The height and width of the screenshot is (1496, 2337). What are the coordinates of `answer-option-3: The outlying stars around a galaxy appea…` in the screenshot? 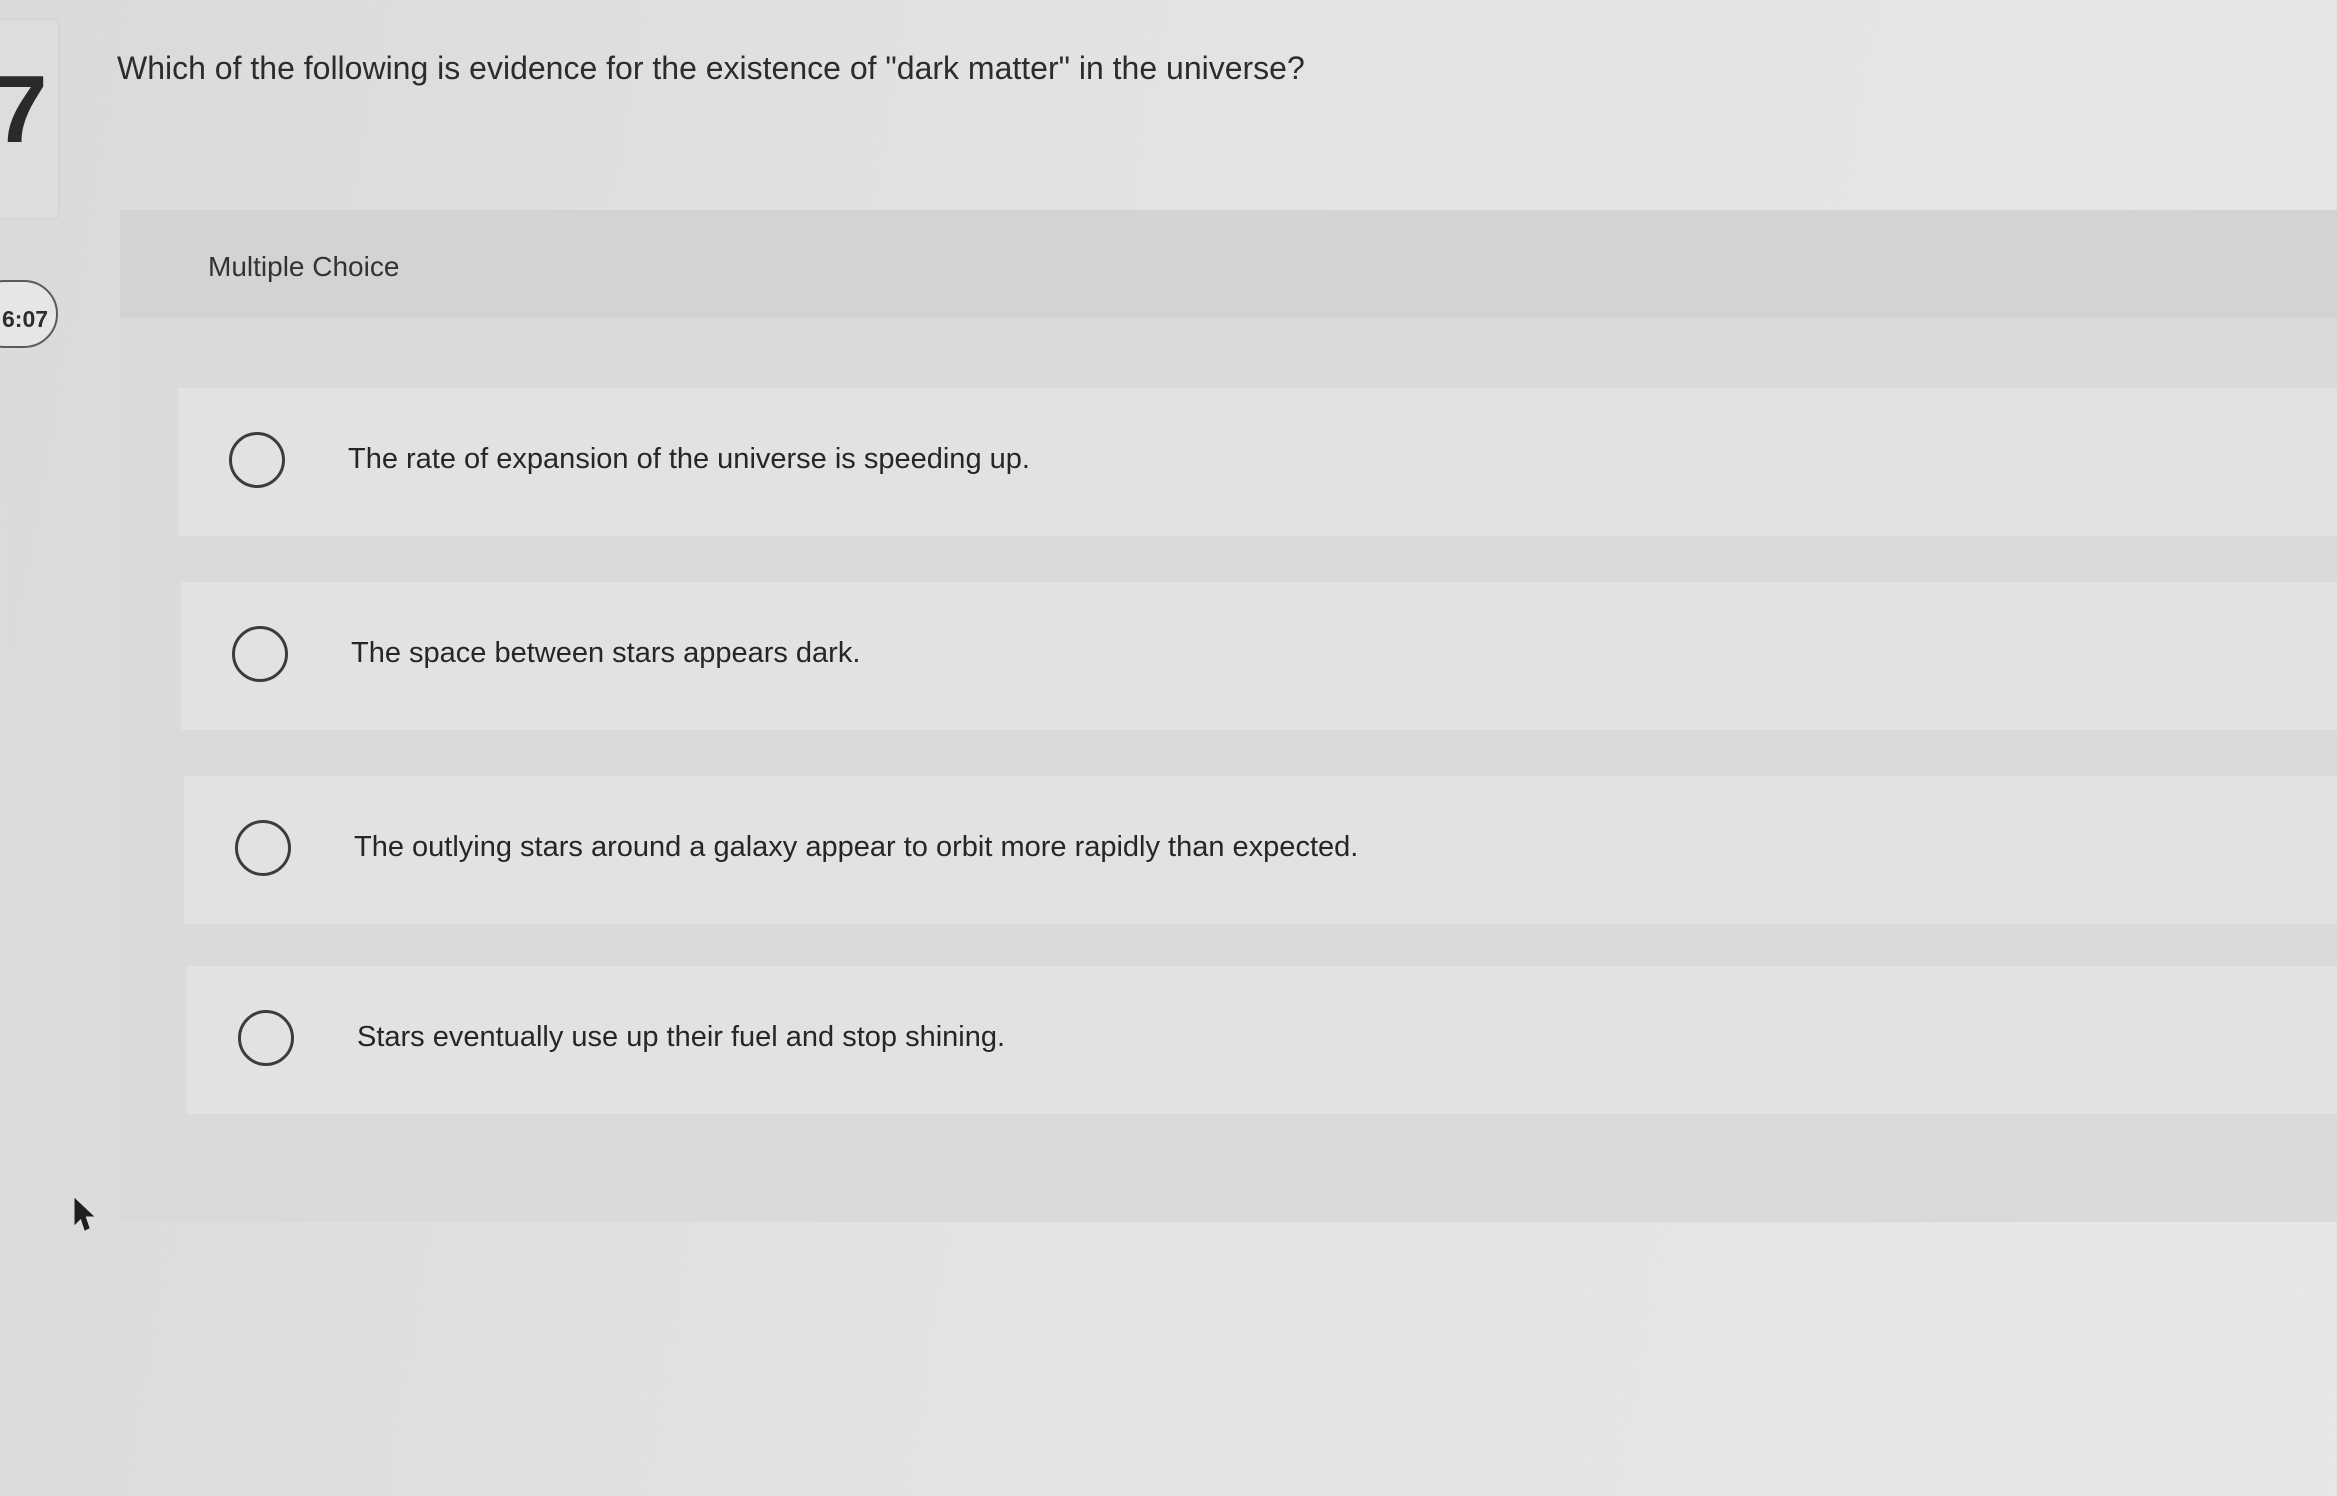 It's located at (1260, 850).